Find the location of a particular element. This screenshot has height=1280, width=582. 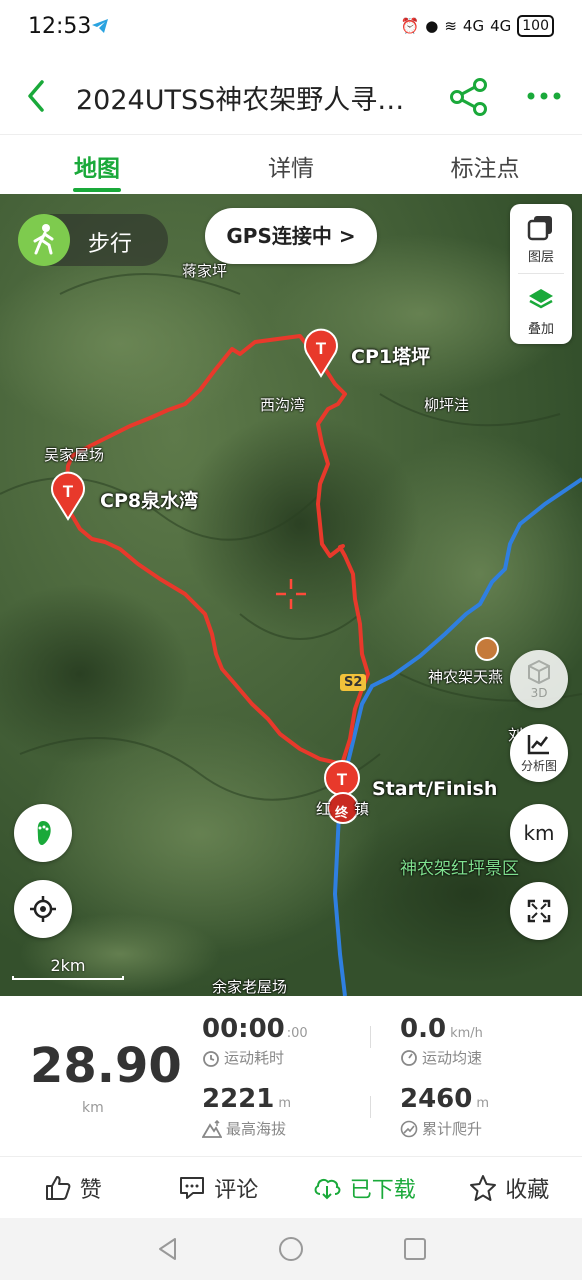

footprint-button is located at coordinates (43, 833).